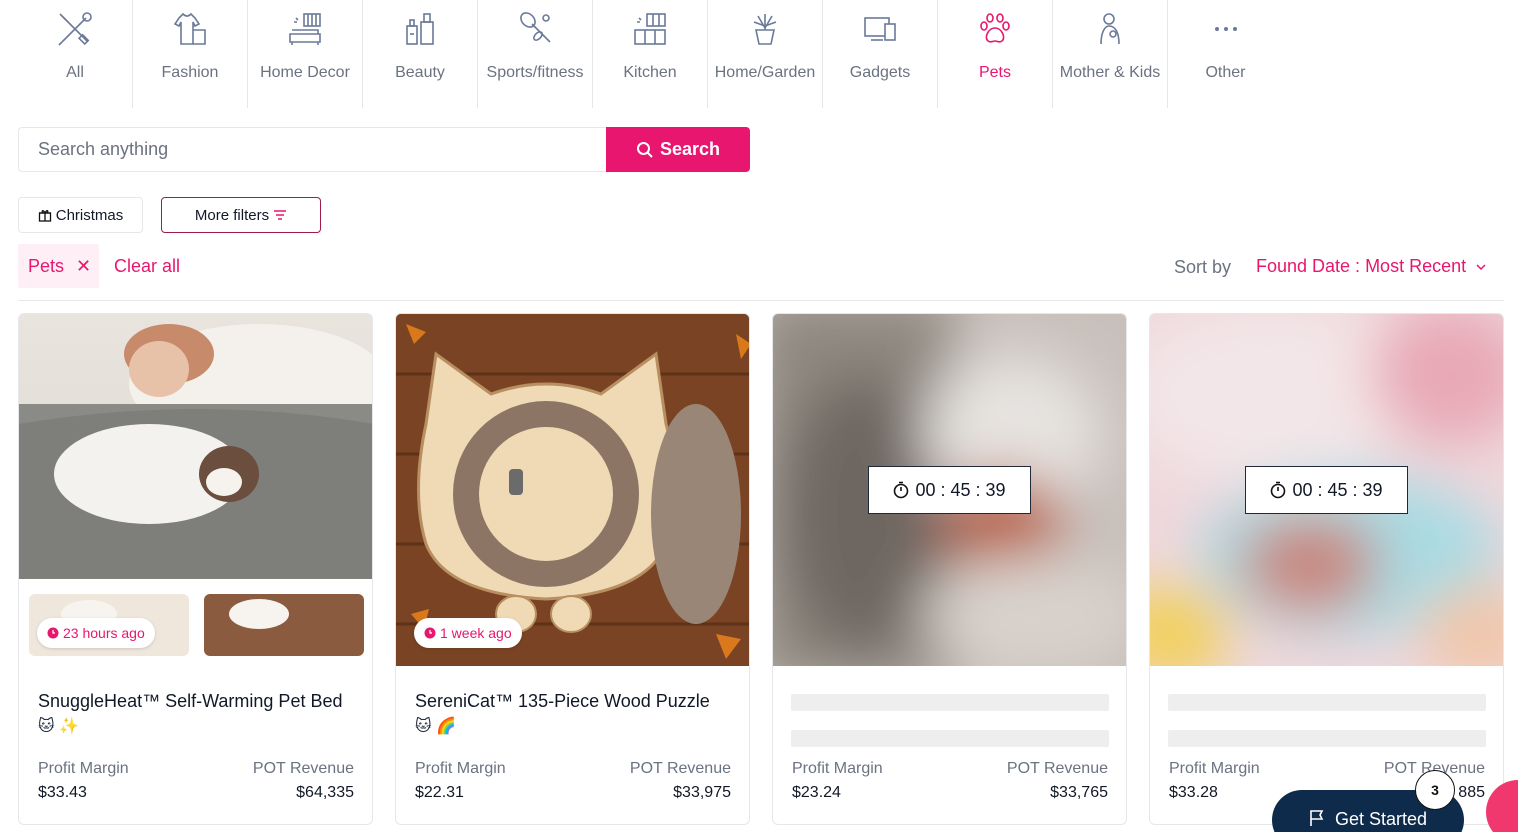  What do you see at coordinates (44, 216) in the screenshot?
I see `gift-icon` at bounding box center [44, 216].